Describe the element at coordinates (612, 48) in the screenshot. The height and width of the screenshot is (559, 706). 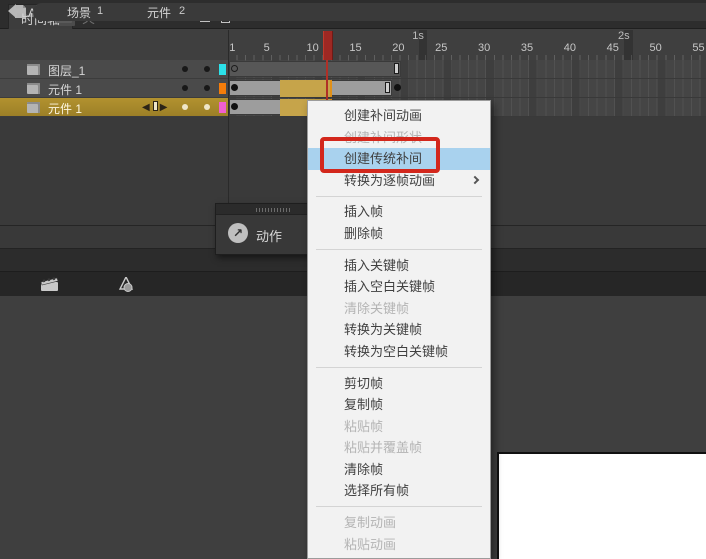
I see `ruler-frame-number: 45` at that location.